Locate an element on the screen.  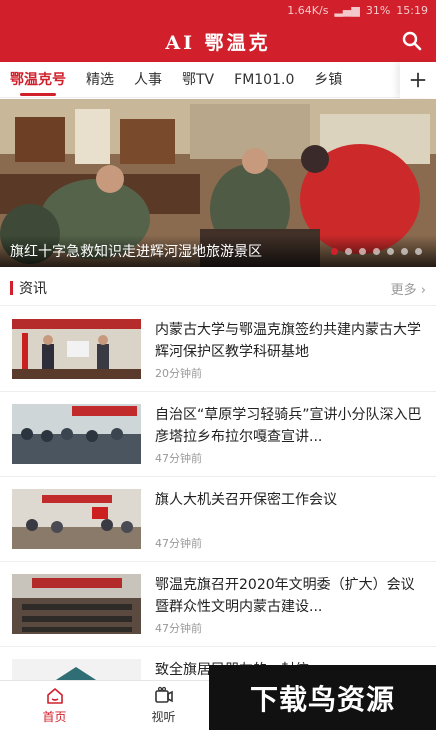
news-item: 自治区“草原学习轻骑兵”宣讲小分队深入巴彦塔拉乡布拉尔嘎查宣讲... 47分钟前 is located at coordinates (218, 434).